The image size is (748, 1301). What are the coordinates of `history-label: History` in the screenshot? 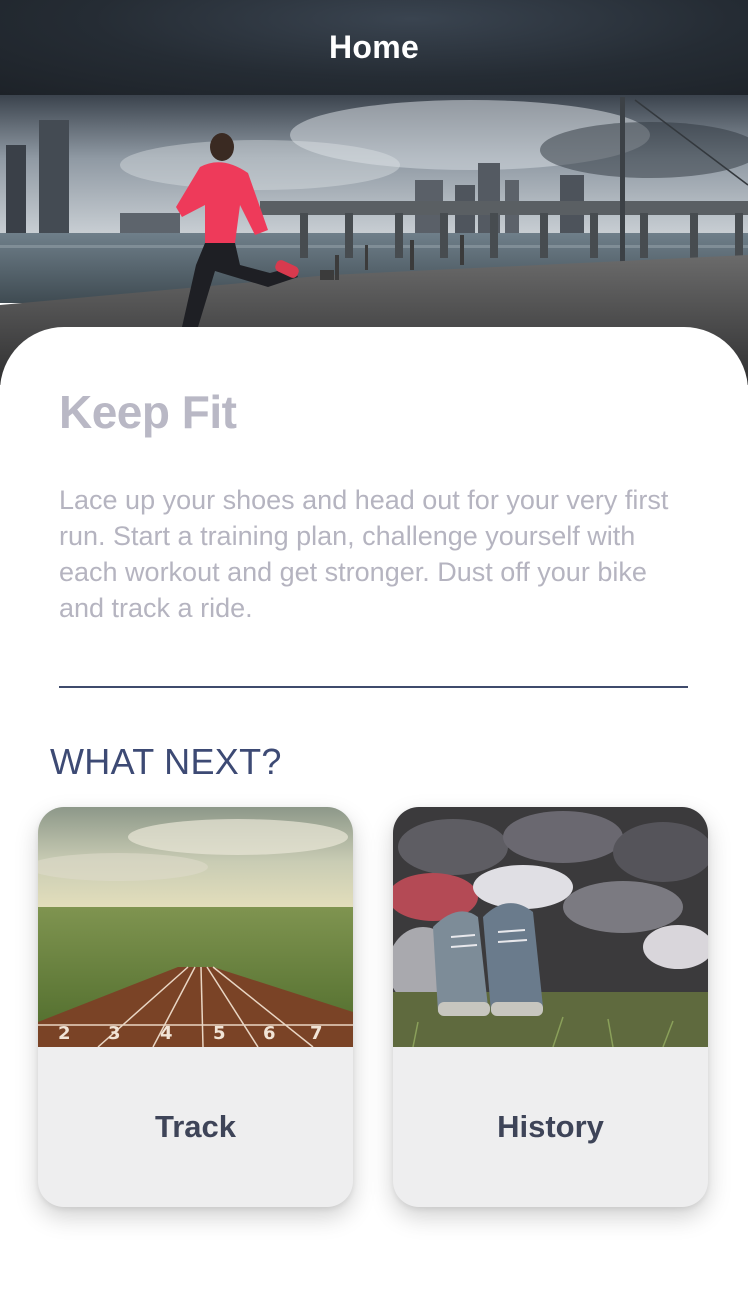 It's located at (550, 1126).